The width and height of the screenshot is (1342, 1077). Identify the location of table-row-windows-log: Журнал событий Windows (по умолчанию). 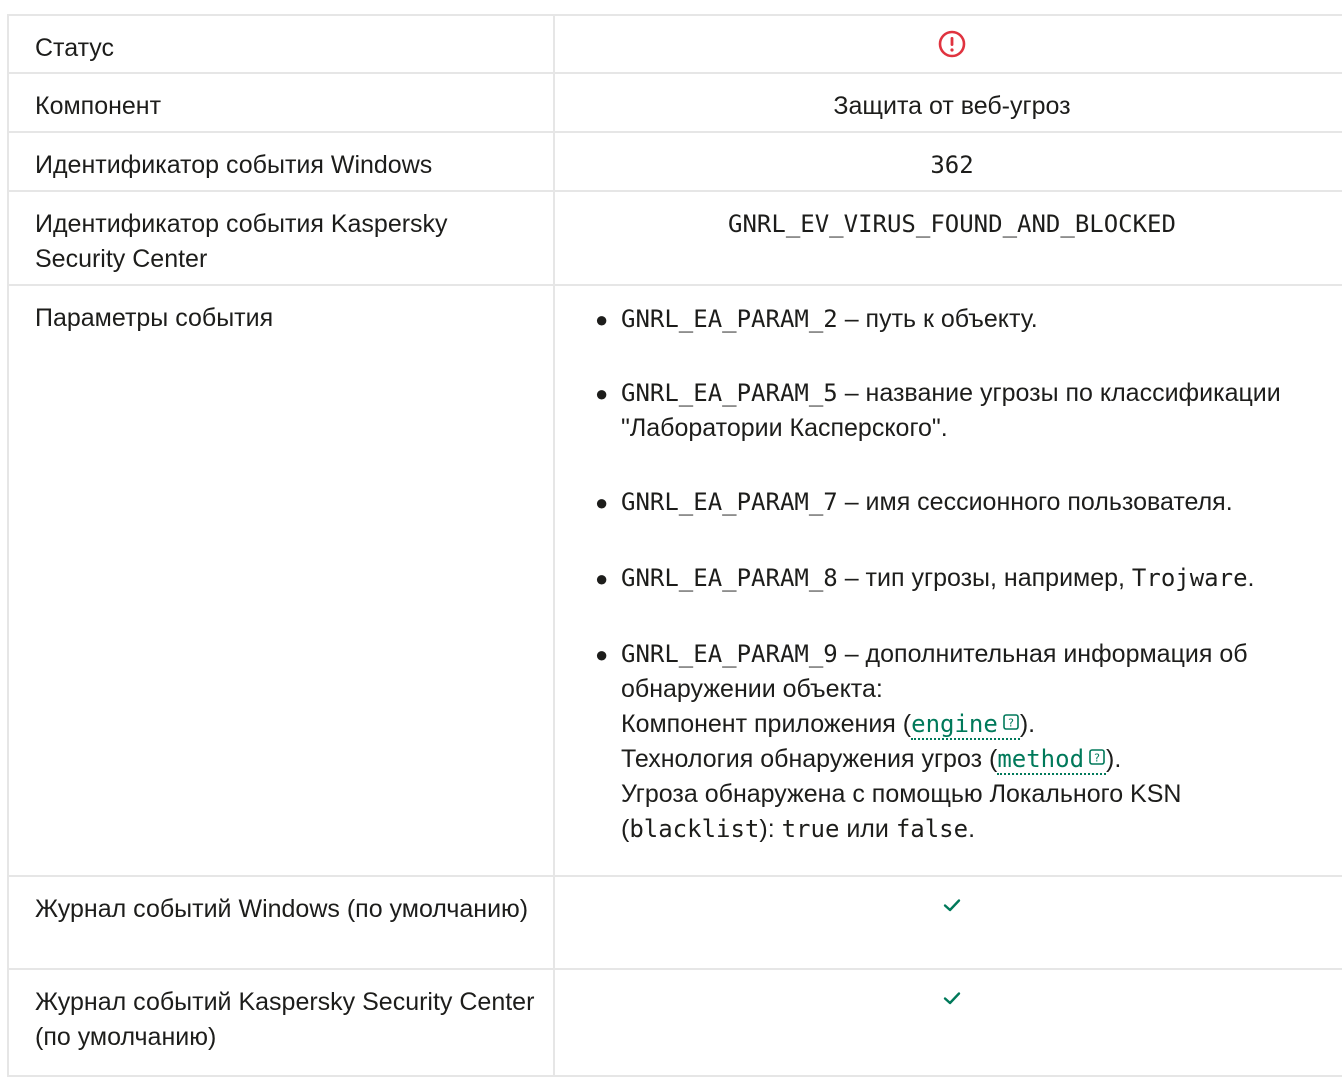
(674, 922).